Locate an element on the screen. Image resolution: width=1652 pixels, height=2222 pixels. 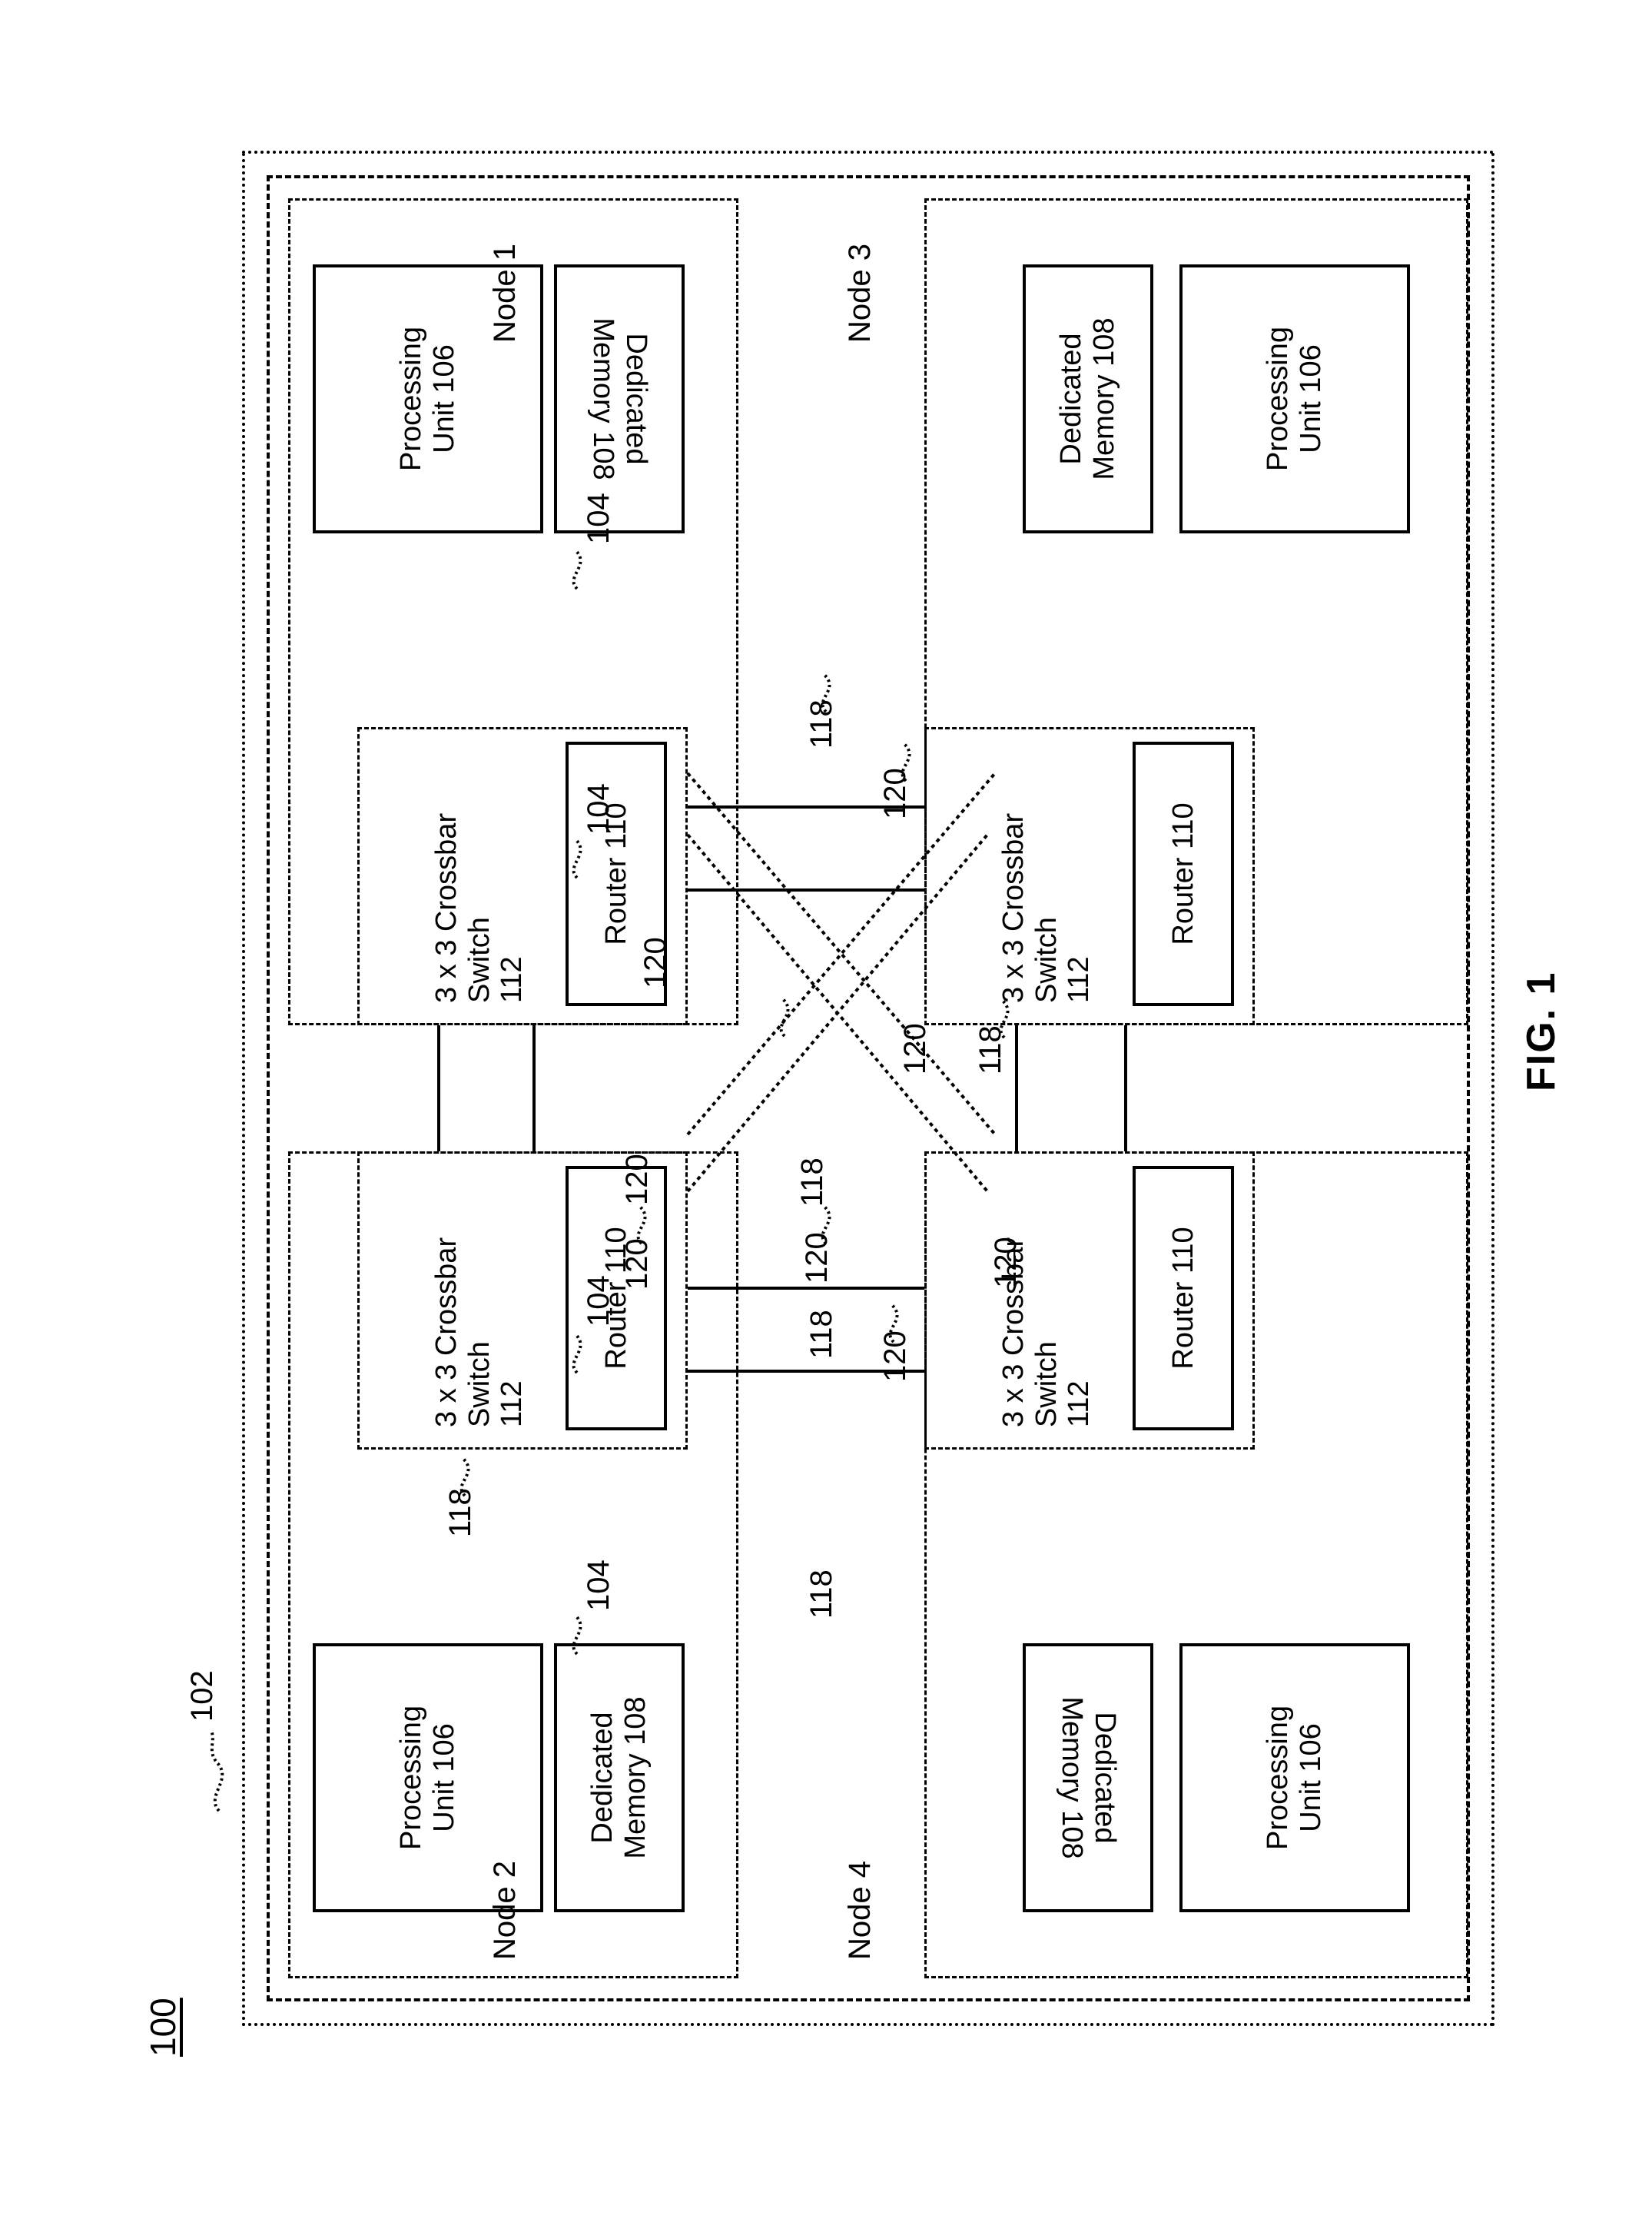
node-1-processing-unit: Processing Unit 106 is located at coordinates (428, 398).